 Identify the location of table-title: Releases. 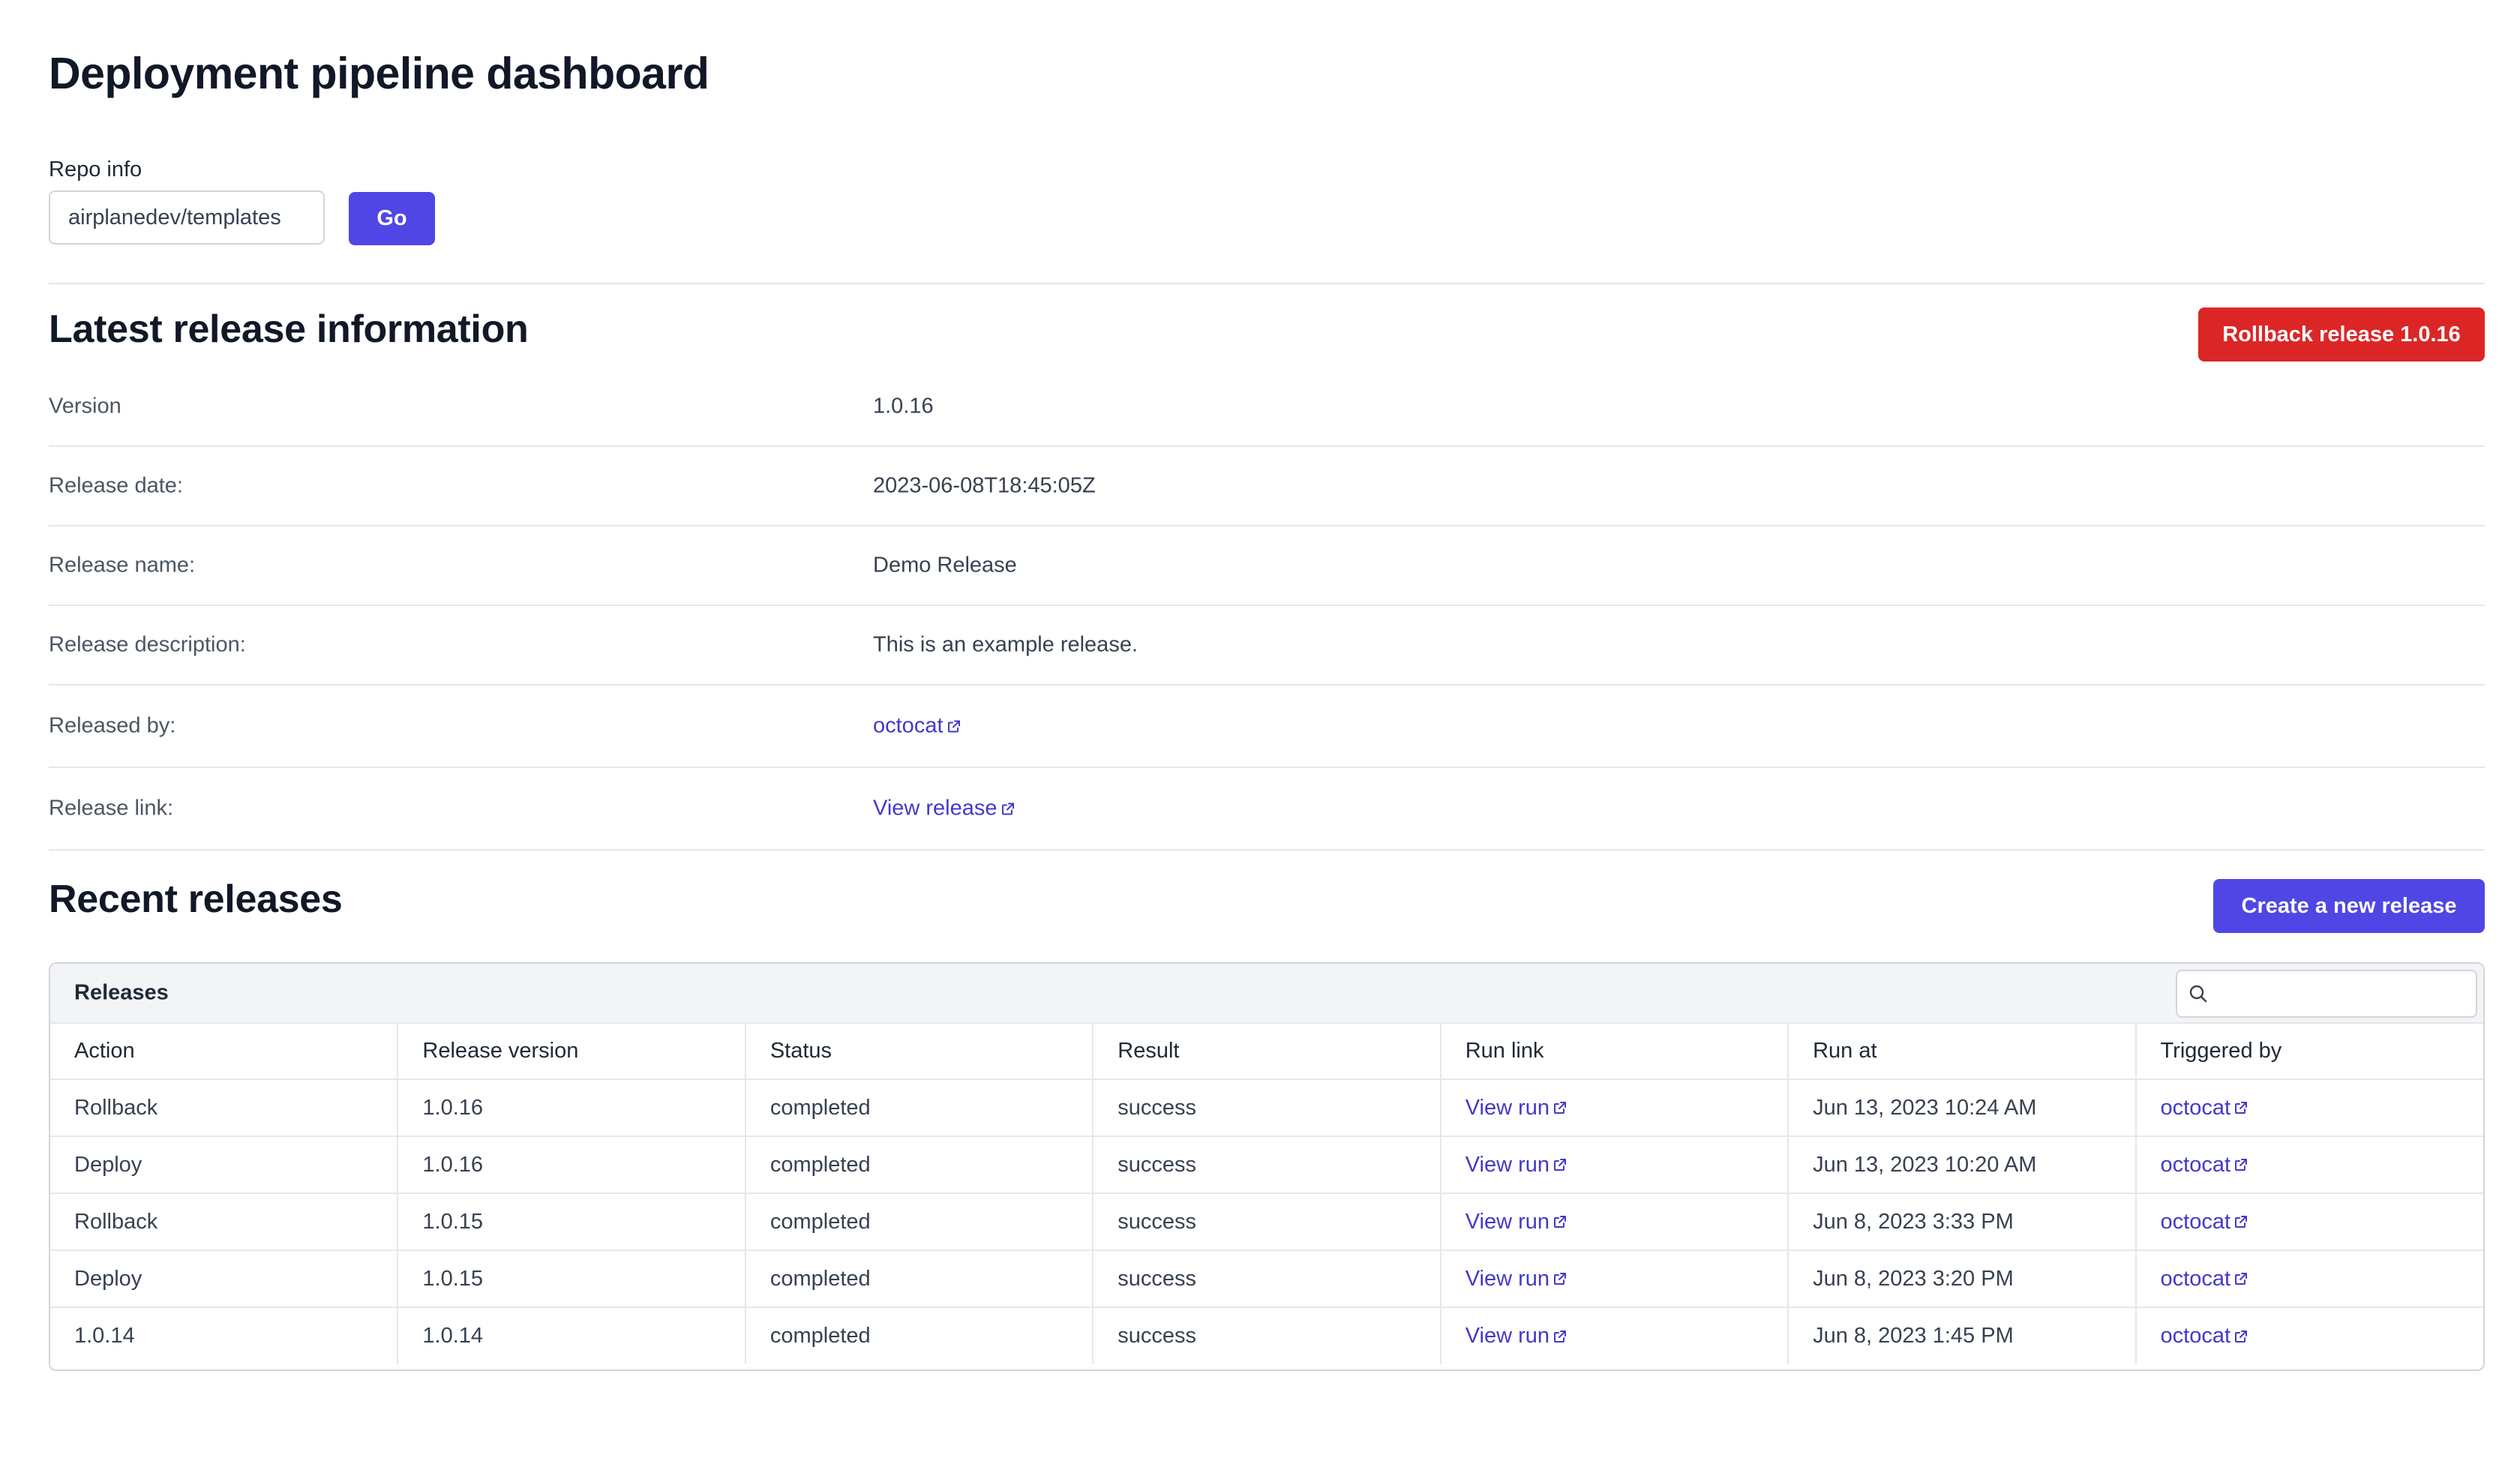
(121, 992).